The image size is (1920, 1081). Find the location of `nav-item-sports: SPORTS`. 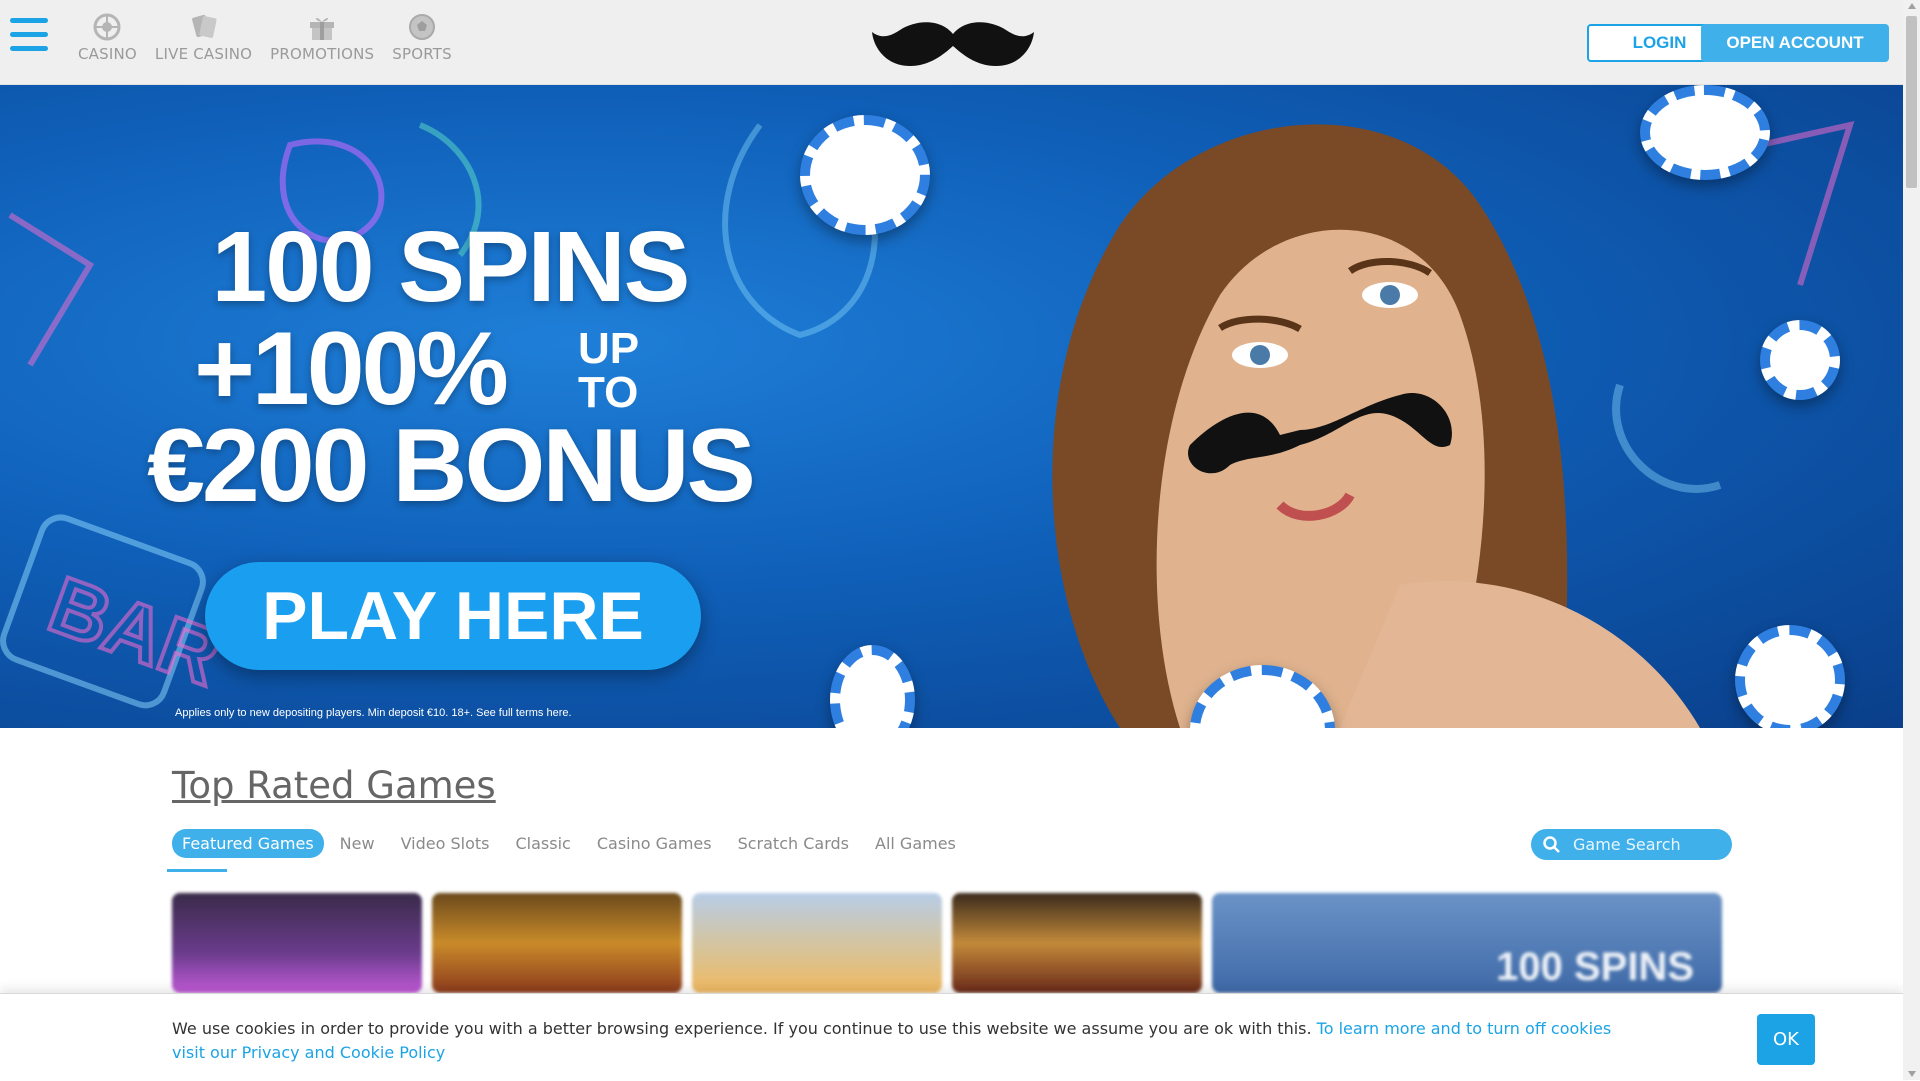

nav-item-sports: SPORTS is located at coordinates (422, 37).